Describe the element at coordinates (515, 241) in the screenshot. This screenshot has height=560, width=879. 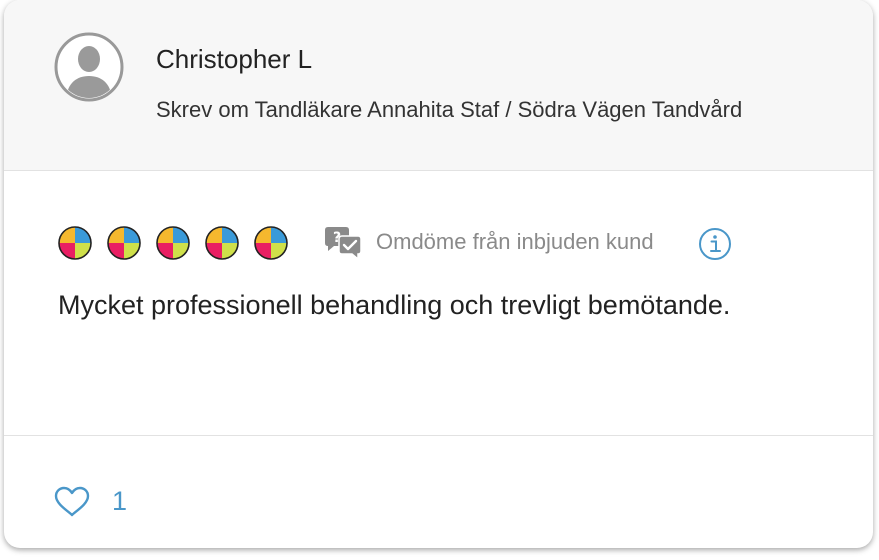
I see `invited-customer-label: Omdöme från inbjuden kund` at that location.